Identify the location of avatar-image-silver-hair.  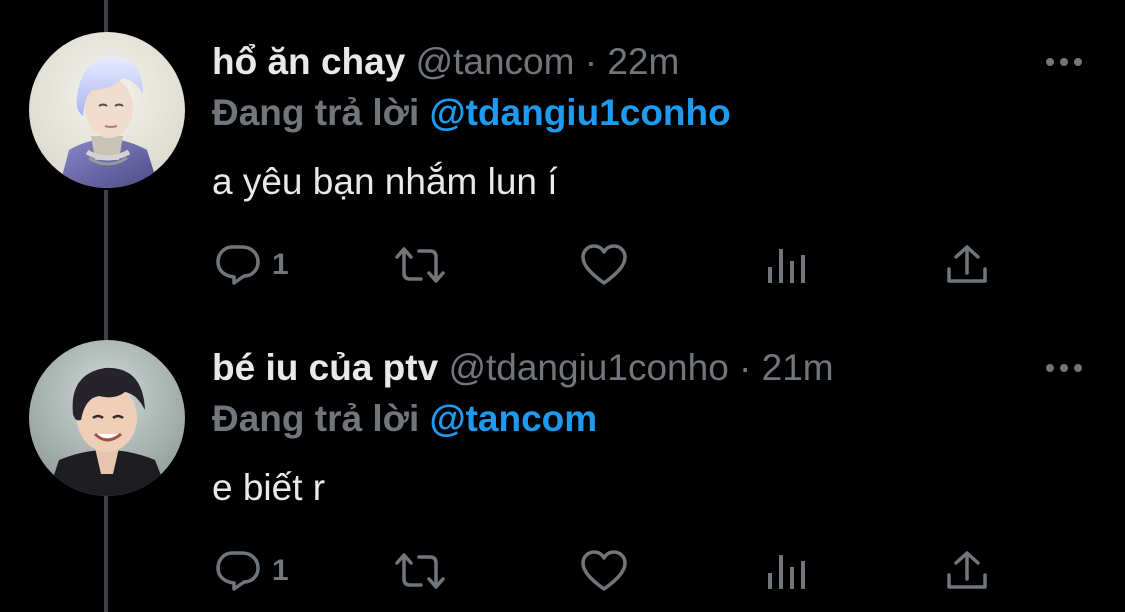
(107, 110).